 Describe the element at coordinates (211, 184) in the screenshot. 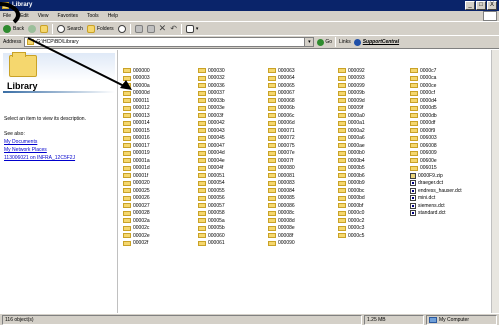

I see `folder-item: 000054` at that location.